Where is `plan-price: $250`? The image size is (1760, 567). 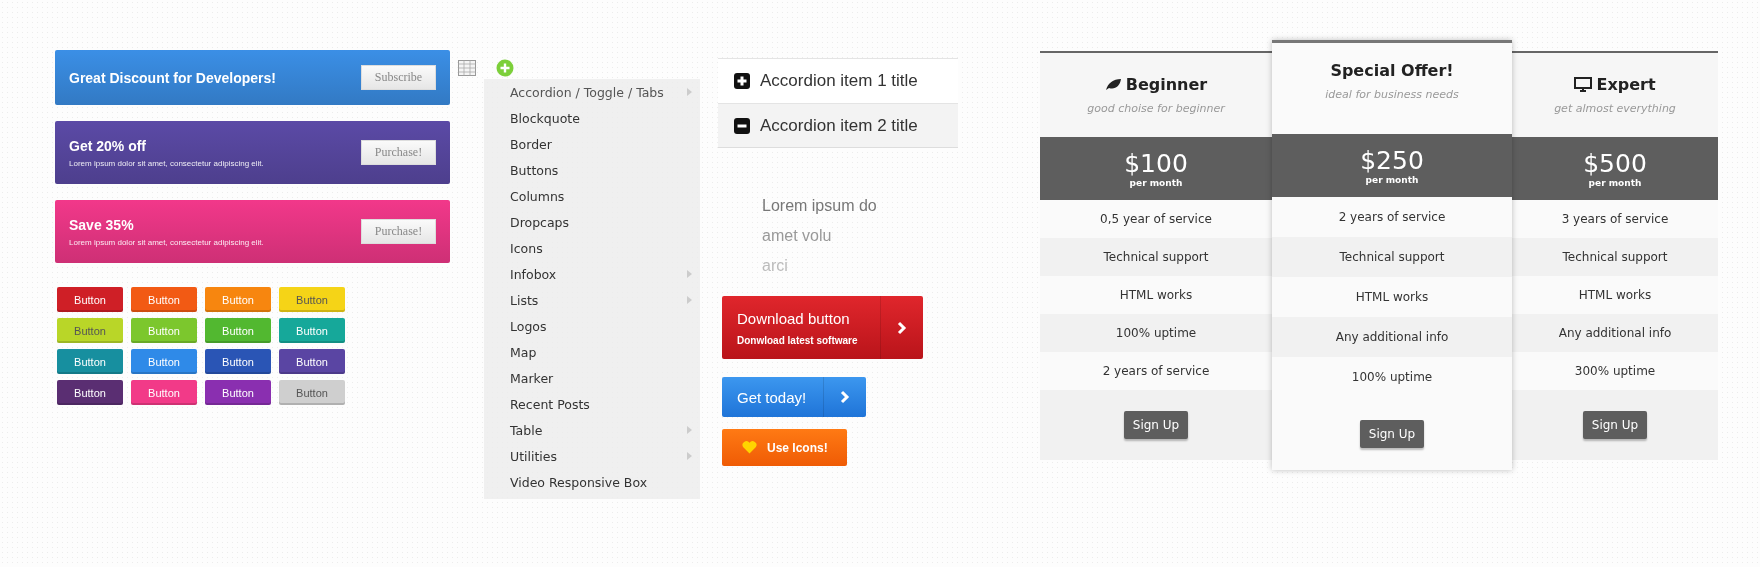
plan-price: $250 is located at coordinates (1392, 160).